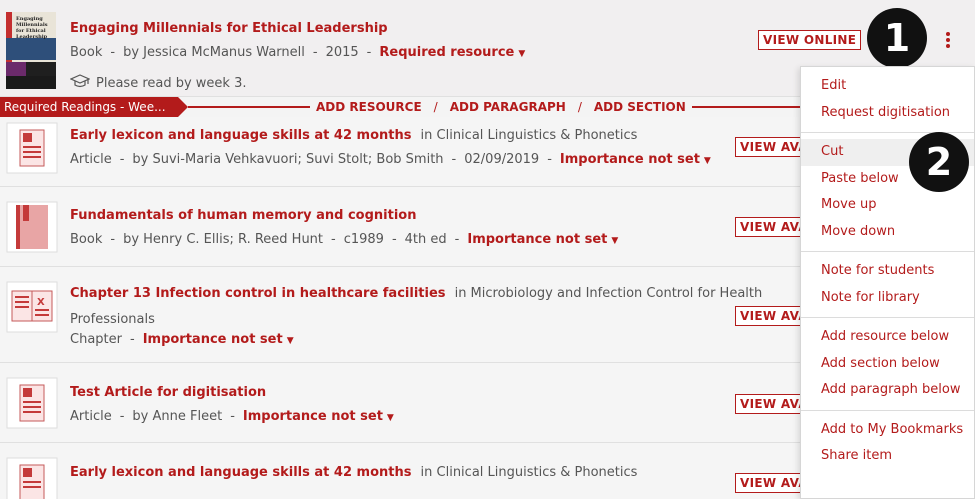 The width and height of the screenshot is (975, 499). Describe the element at coordinates (640, 107) in the screenshot. I see `add-section-link: ADD SECTION` at that location.